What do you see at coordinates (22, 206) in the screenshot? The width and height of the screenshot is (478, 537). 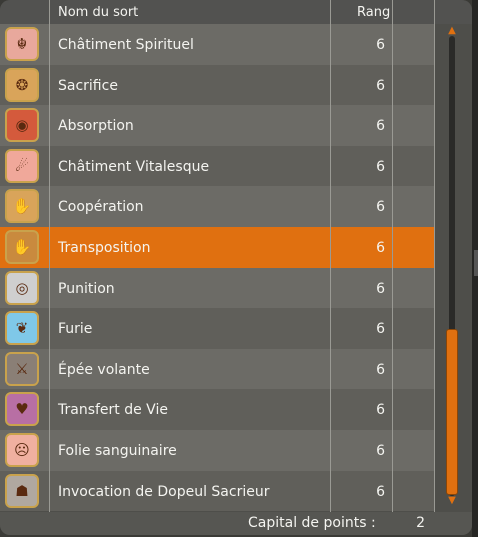 I see `cooperation-hand-icon: ✋` at bounding box center [22, 206].